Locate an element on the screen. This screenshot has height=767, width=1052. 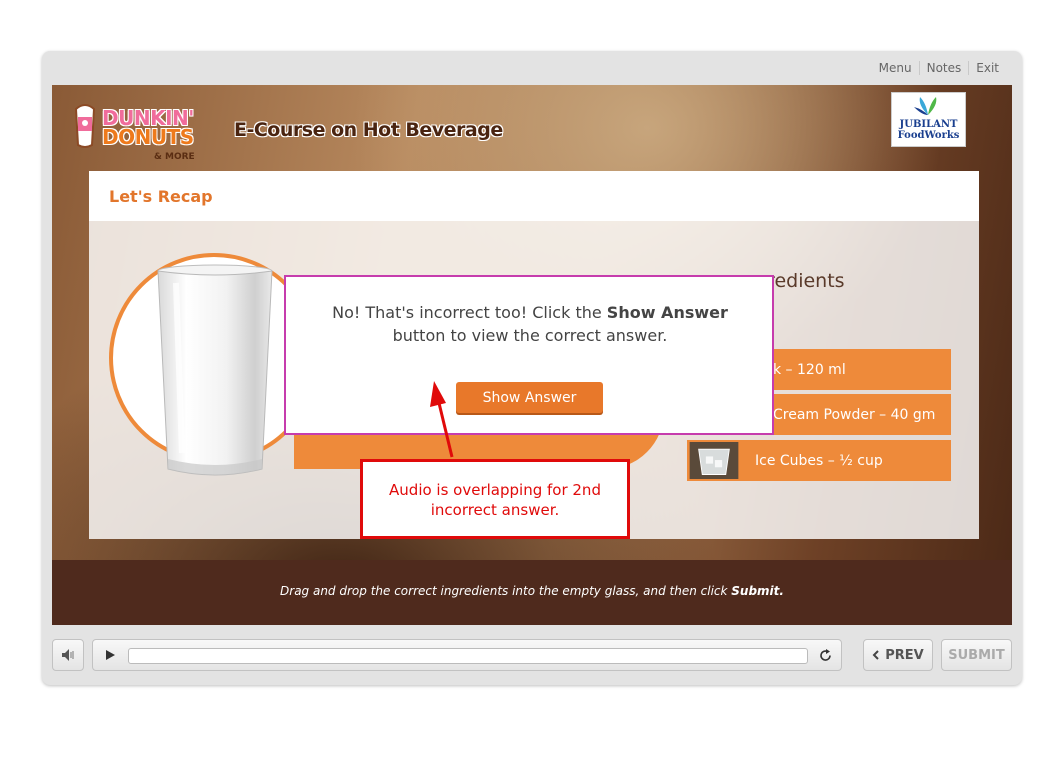
coffee-cup-logo-icon is located at coordinates (85, 126).